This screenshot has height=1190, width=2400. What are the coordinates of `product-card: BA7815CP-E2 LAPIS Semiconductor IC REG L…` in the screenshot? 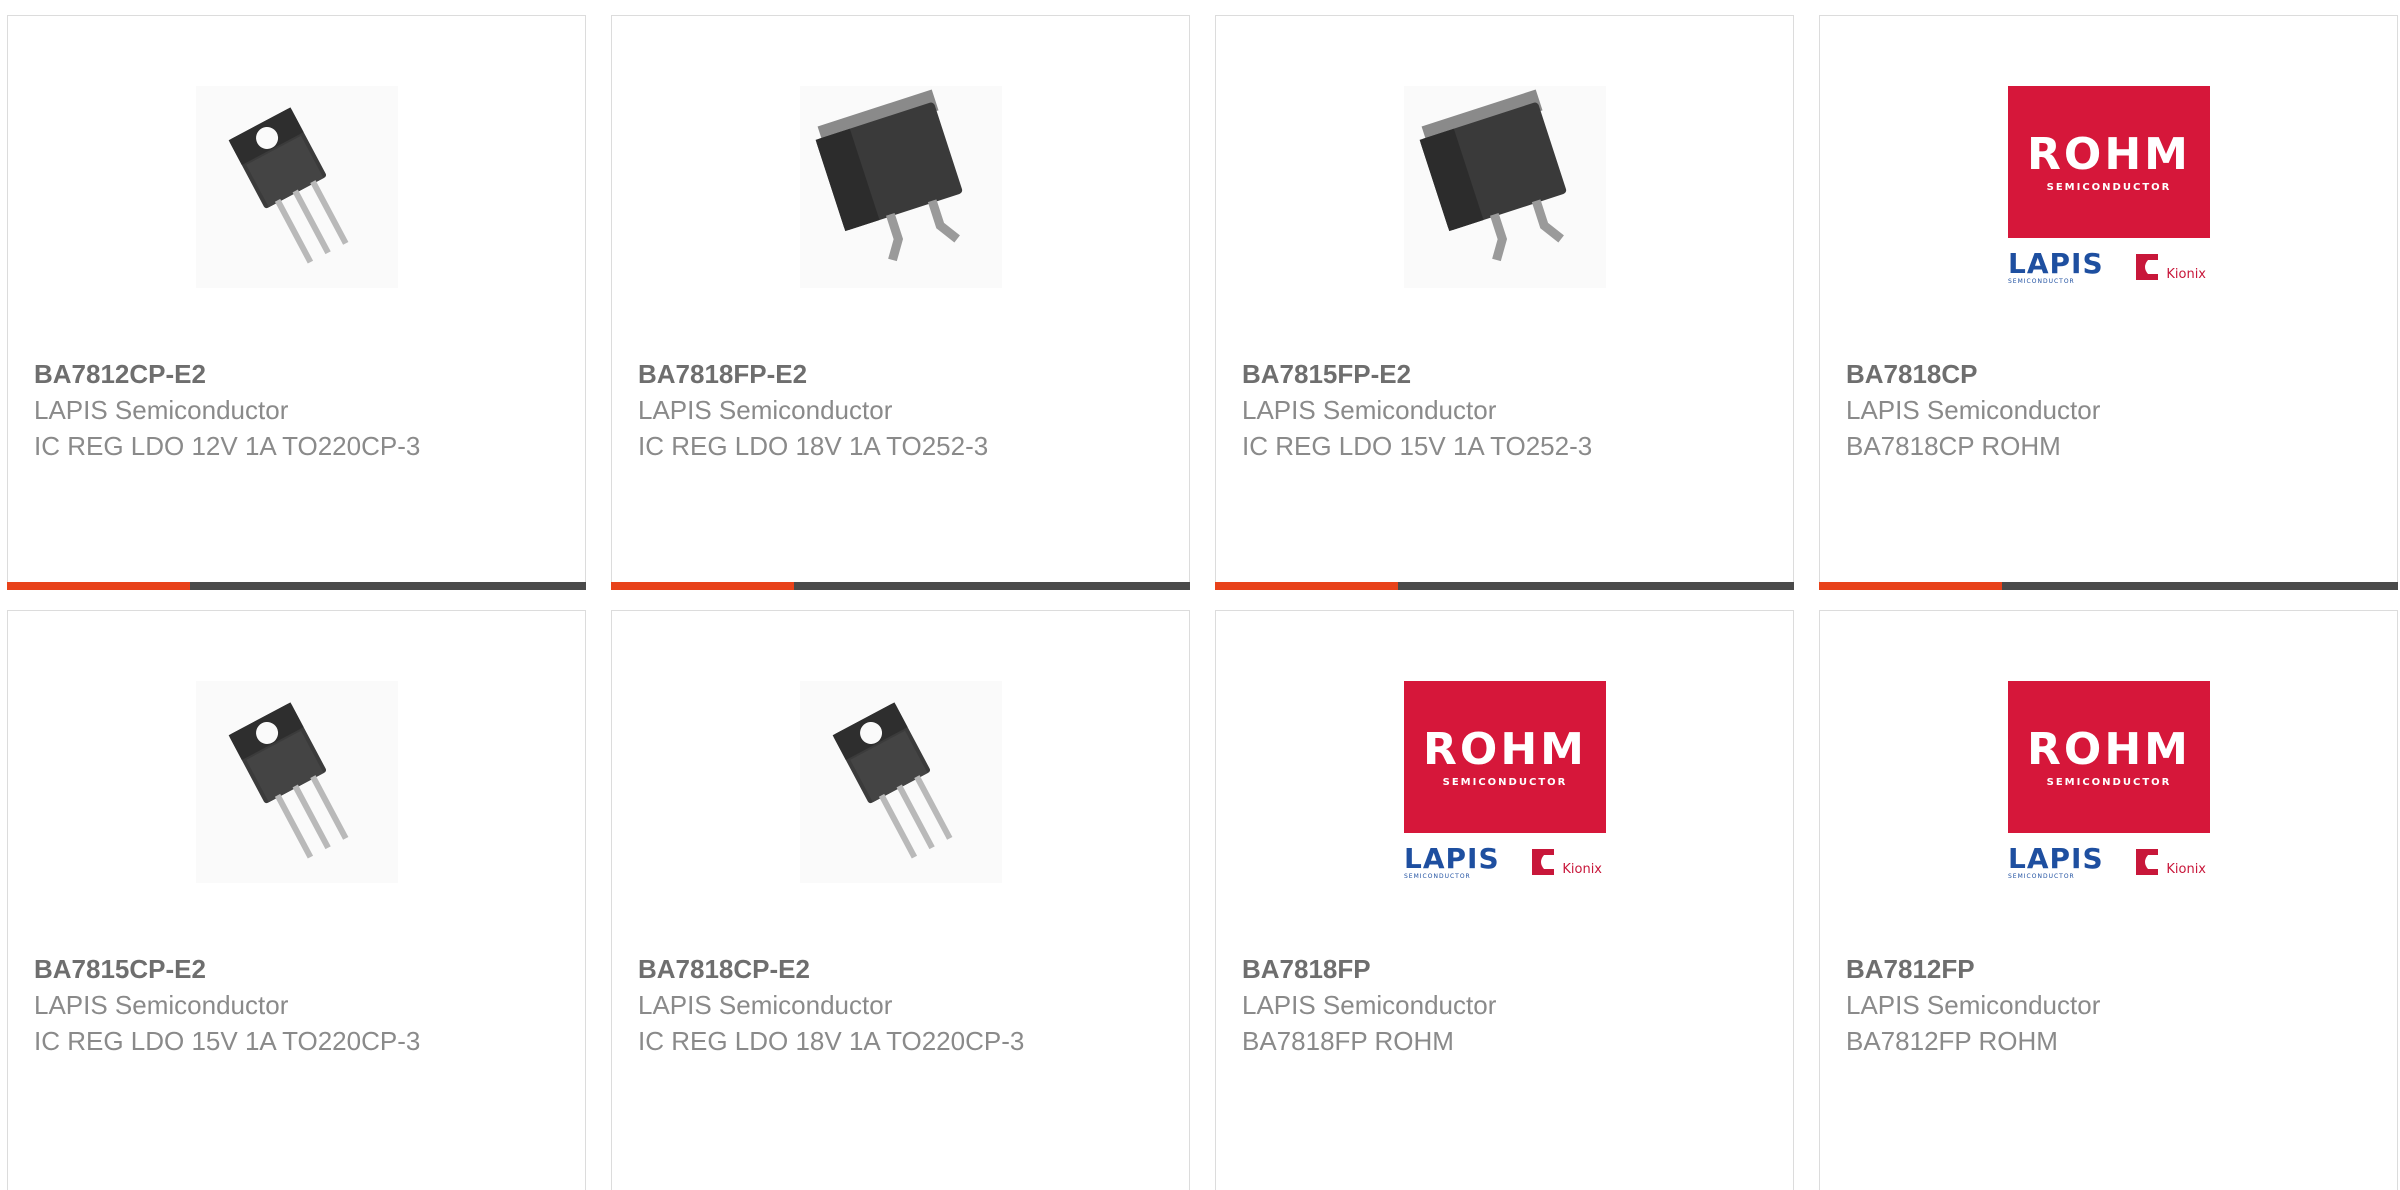 It's located at (296, 900).